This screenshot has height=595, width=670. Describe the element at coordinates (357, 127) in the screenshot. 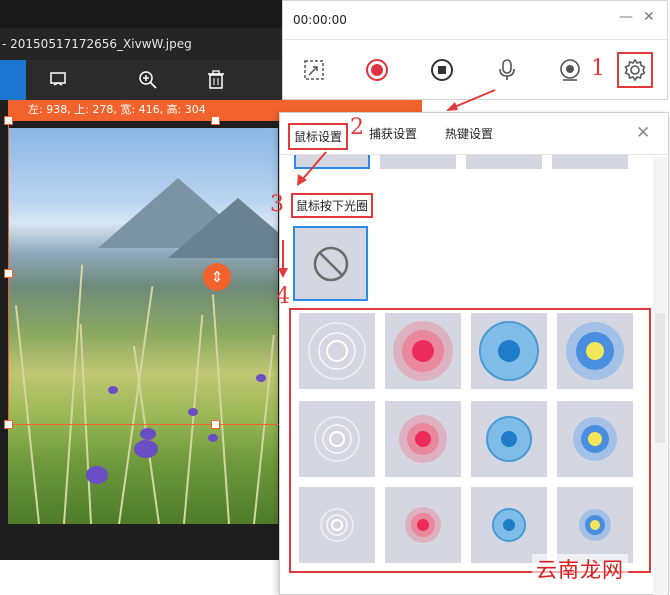

I see `step-2-label: 2` at that location.